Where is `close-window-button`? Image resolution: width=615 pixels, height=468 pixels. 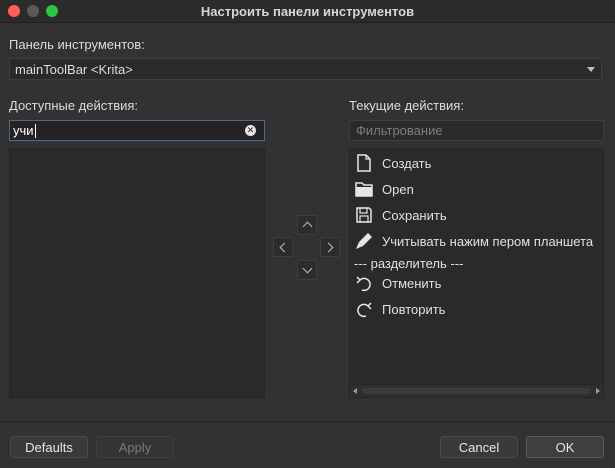 close-window-button is located at coordinates (14, 11).